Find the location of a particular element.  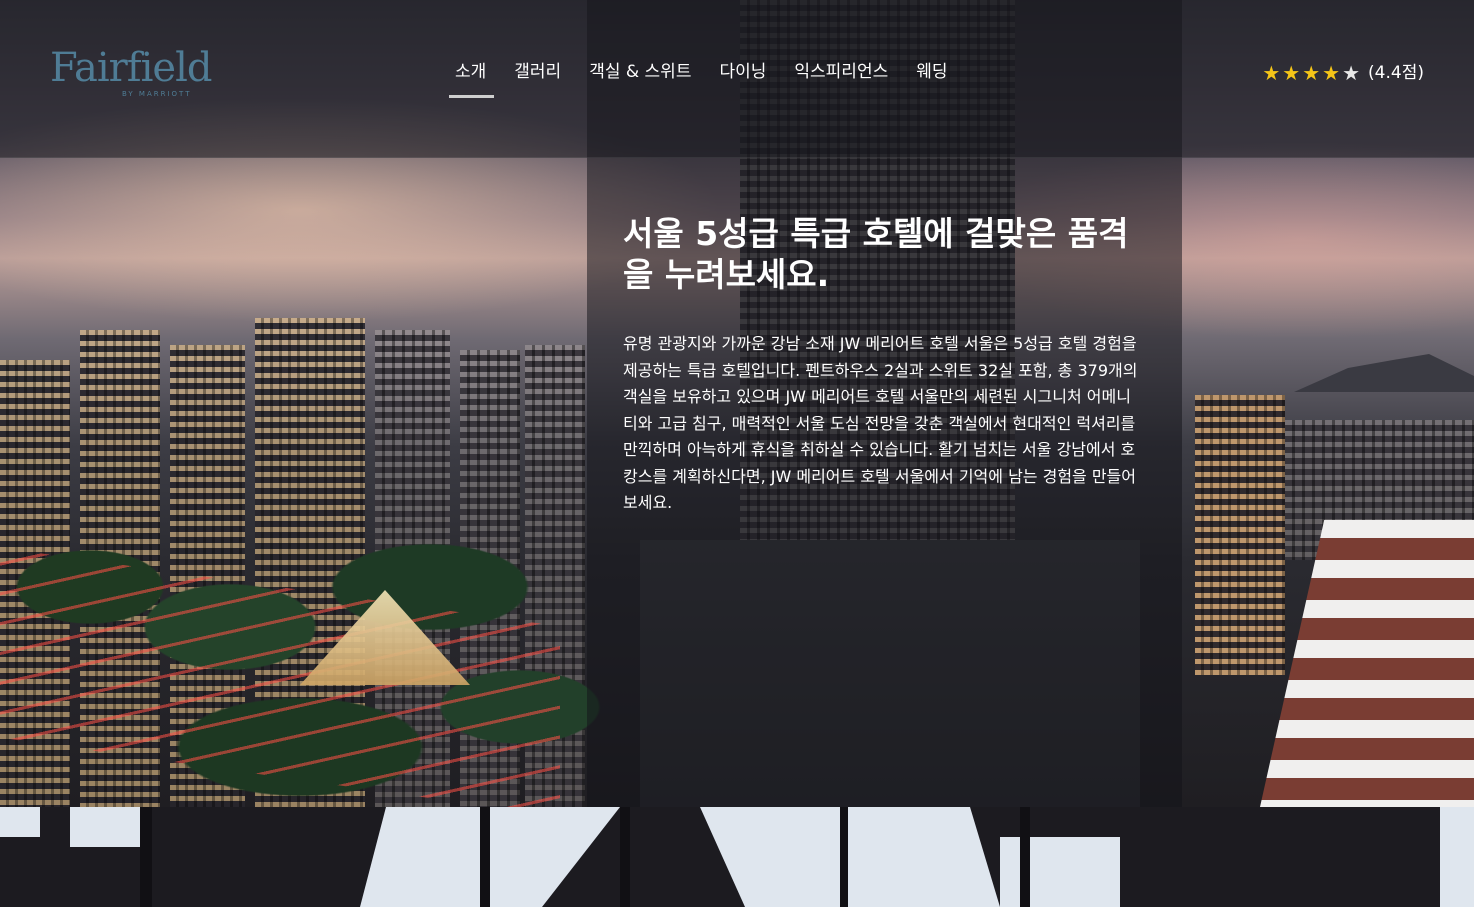

next-section-image is located at coordinates (737, 857).